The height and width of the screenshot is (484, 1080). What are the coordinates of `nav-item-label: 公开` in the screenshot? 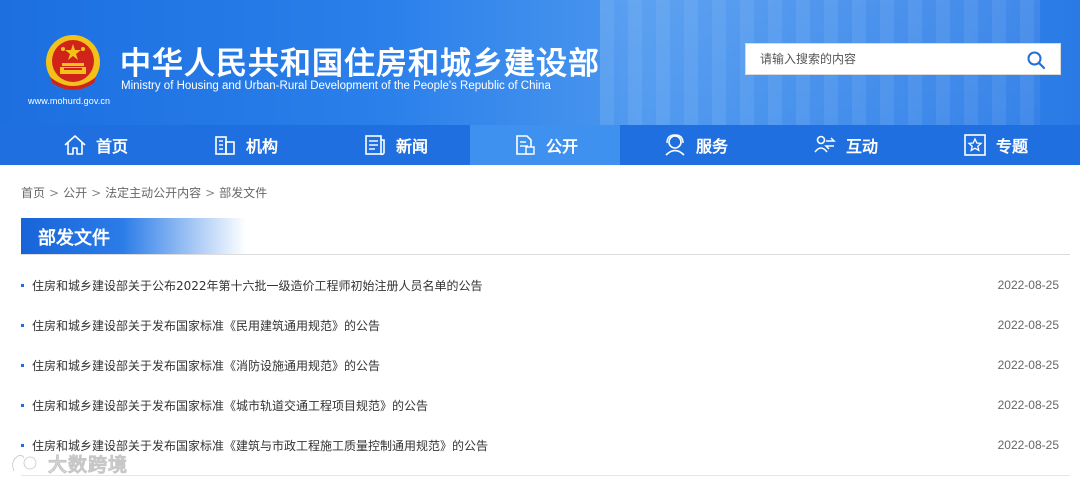 It's located at (561, 146).